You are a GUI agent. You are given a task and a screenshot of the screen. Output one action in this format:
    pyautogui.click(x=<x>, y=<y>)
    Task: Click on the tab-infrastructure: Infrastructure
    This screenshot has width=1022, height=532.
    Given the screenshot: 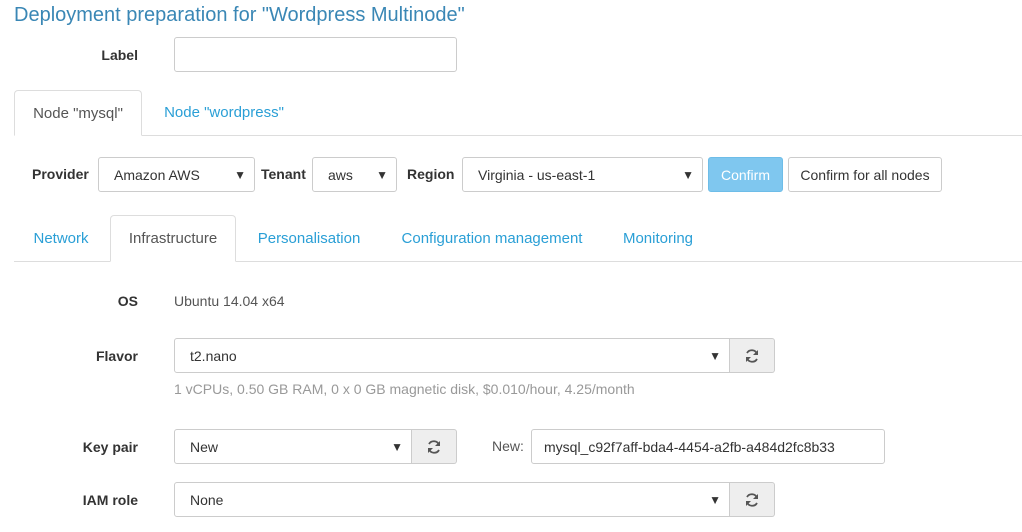 What is the action you would take?
    pyautogui.click(x=173, y=238)
    